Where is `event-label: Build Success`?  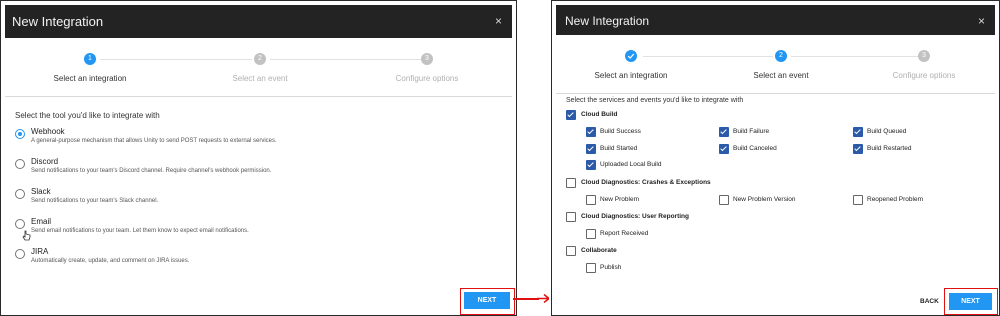
event-label: Build Success is located at coordinates (620, 131).